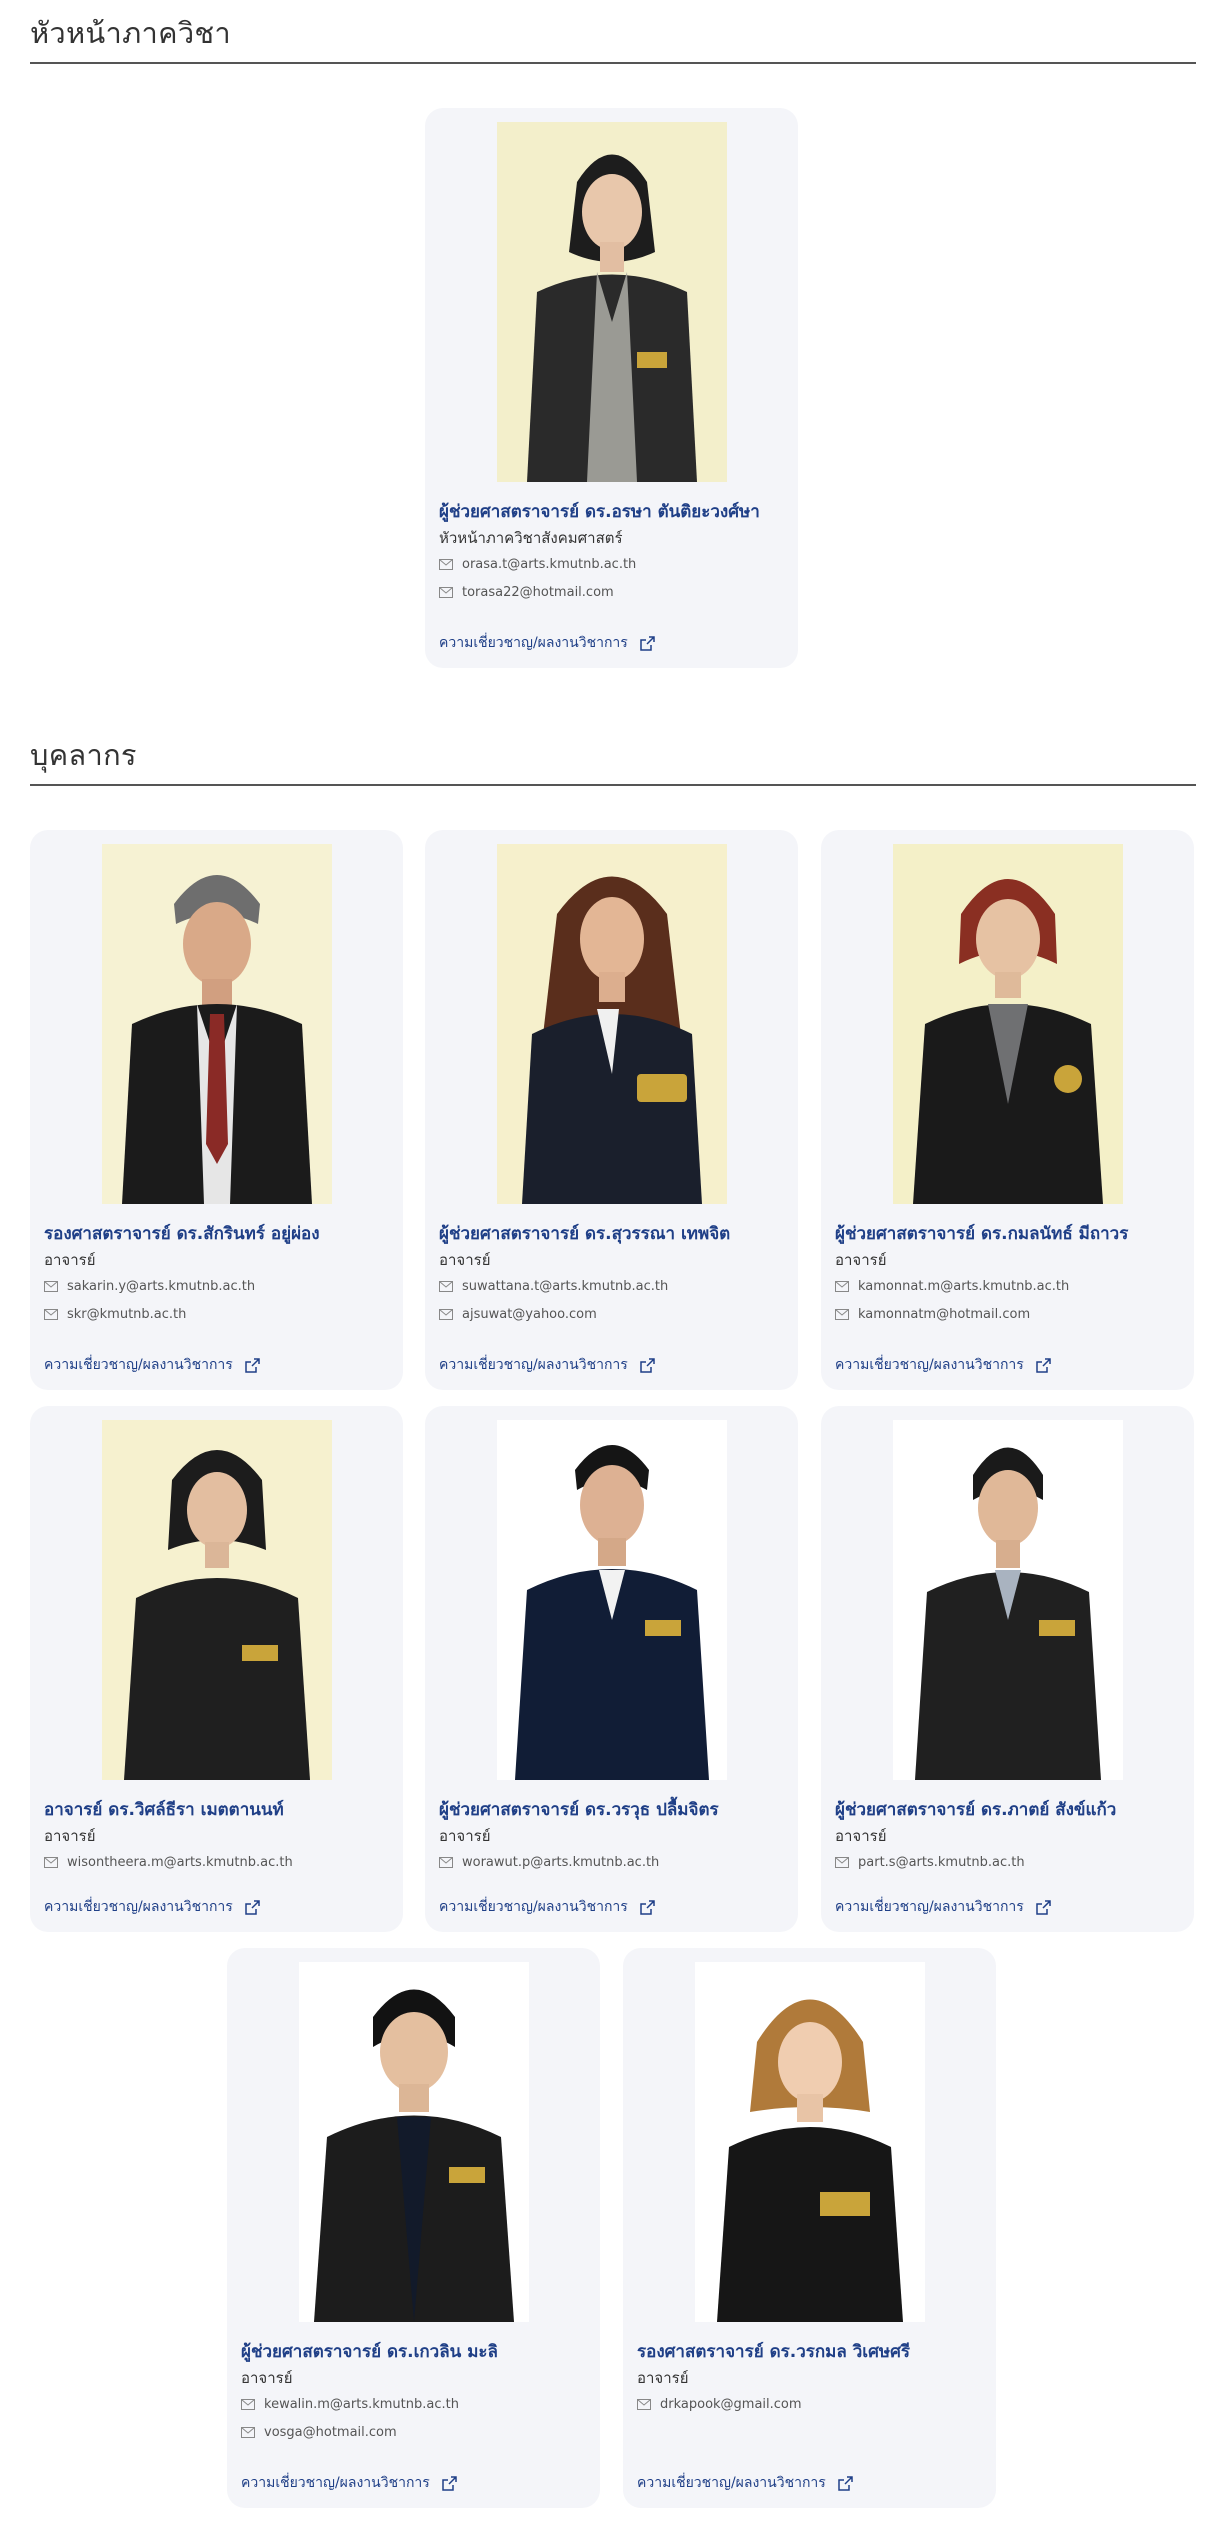 Image resolution: width=1224 pixels, height=2532 pixels. Describe the element at coordinates (976, 1810) in the screenshot. I see `profile-name: ผู้ช่วยศาสตราจารย์ ดร.ภาตย์ สังข์แก้ว` at that location.